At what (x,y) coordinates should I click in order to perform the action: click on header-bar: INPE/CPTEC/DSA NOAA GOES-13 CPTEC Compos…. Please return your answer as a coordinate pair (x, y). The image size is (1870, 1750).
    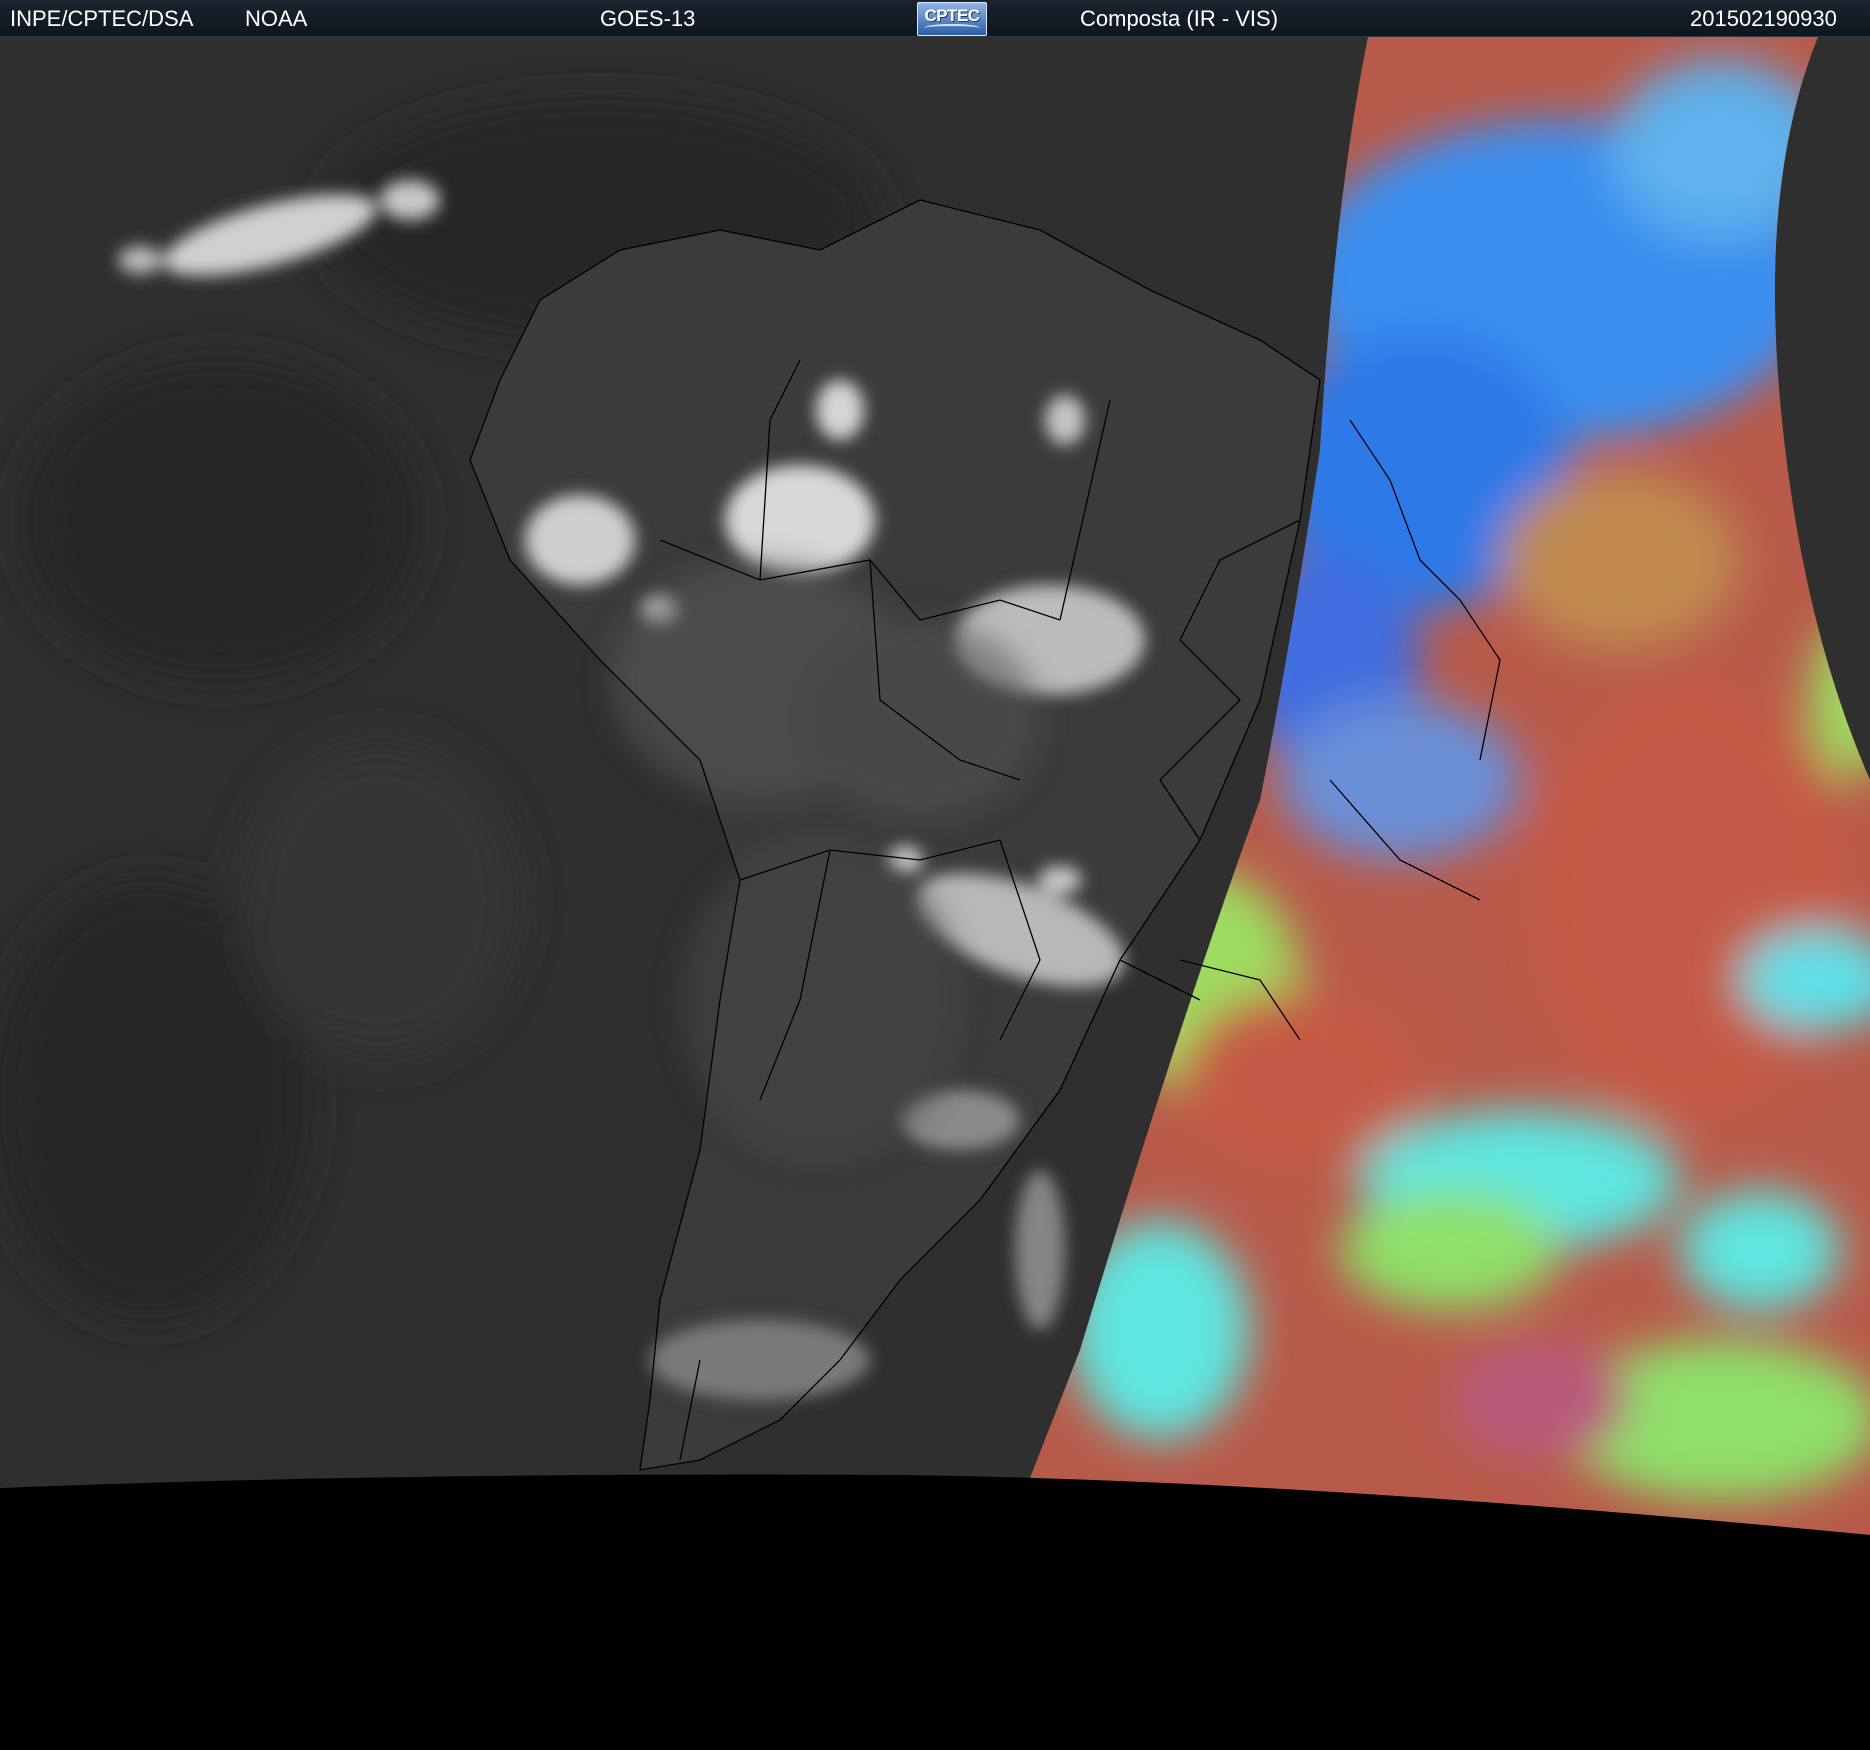
    Looking at the image, I should click on (935, 18).